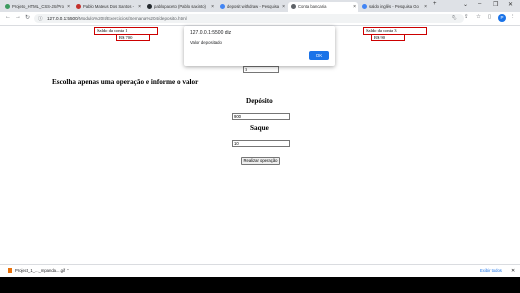  Describe the element at coordinates (495, 4) in the screenshot. I see `maximize-icon: ❐` at that location.